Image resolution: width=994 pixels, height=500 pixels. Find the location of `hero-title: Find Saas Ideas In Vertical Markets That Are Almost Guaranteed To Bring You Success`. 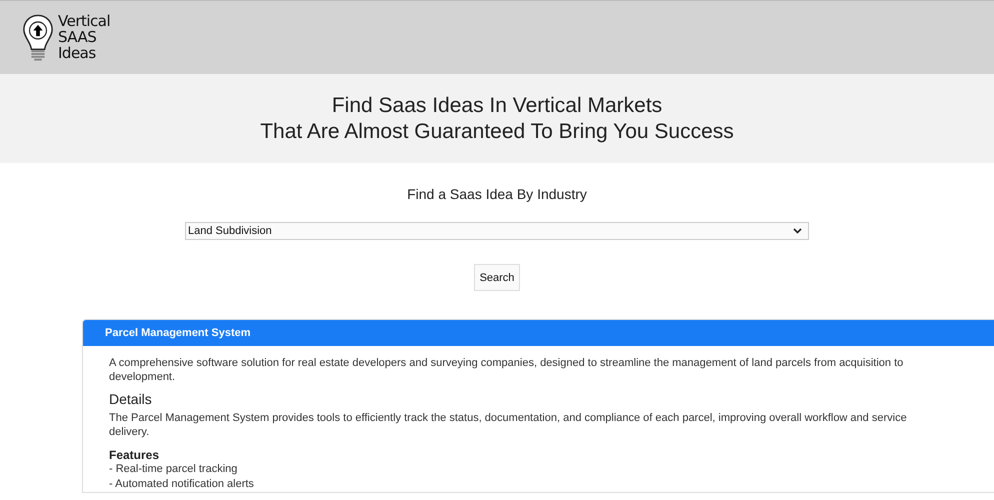

hero-title: Find Saas Ideas In Vertical Markets That Are Almost Guaranteed To Bring You Success is located at coordinates (497, 118).